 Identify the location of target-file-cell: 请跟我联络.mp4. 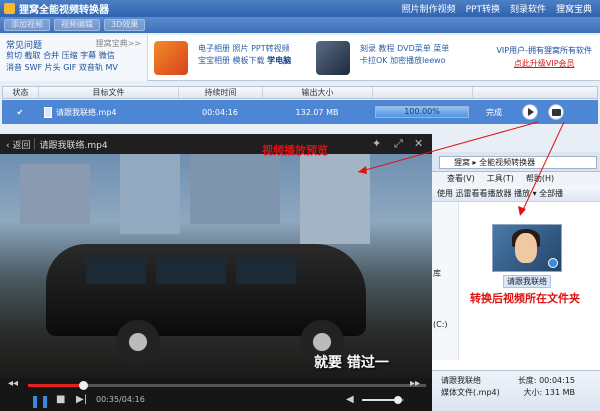
(108, 112).